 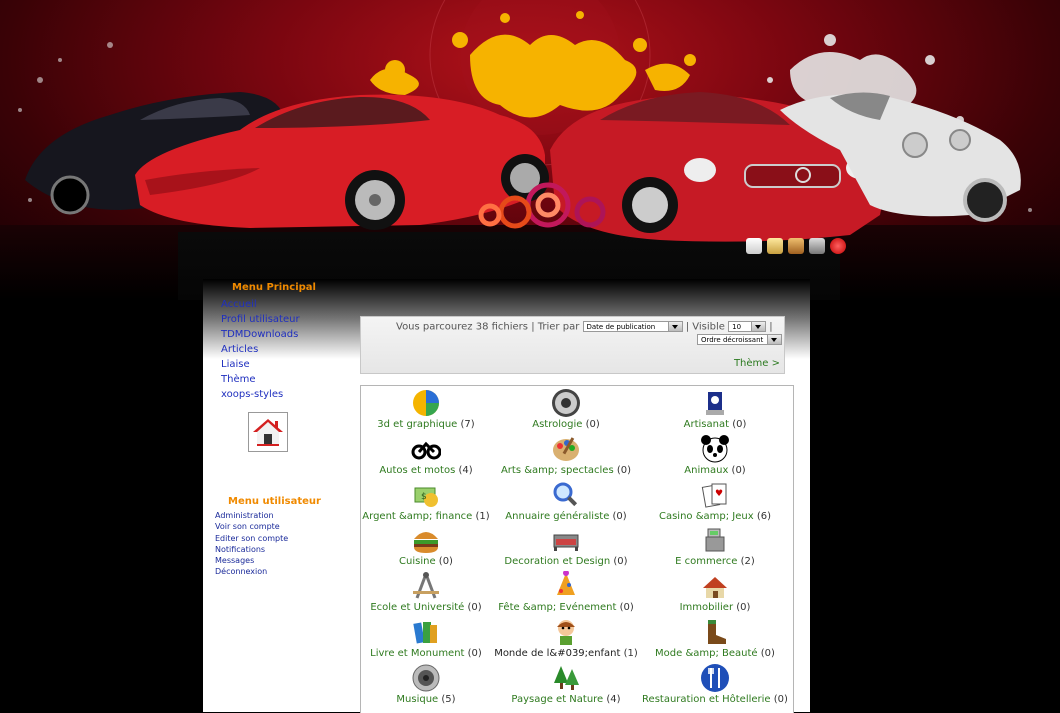 I want to click on document-icon, so click(x=754, y=246).